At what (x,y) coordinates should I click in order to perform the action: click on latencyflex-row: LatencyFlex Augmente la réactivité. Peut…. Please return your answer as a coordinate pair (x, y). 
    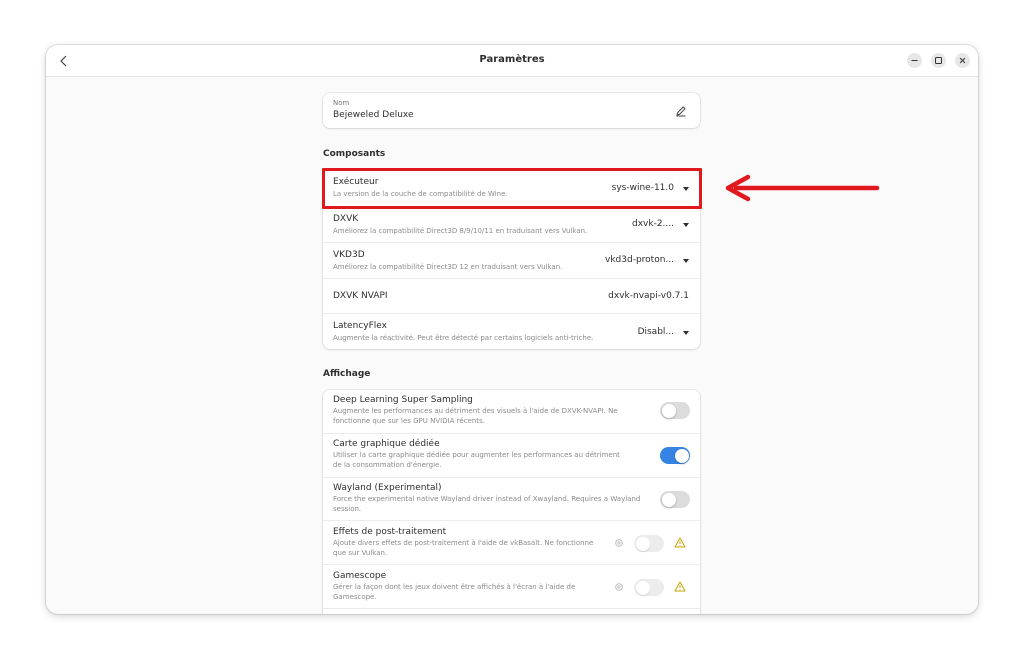
    Looking at the image, I should click on (511, 331).